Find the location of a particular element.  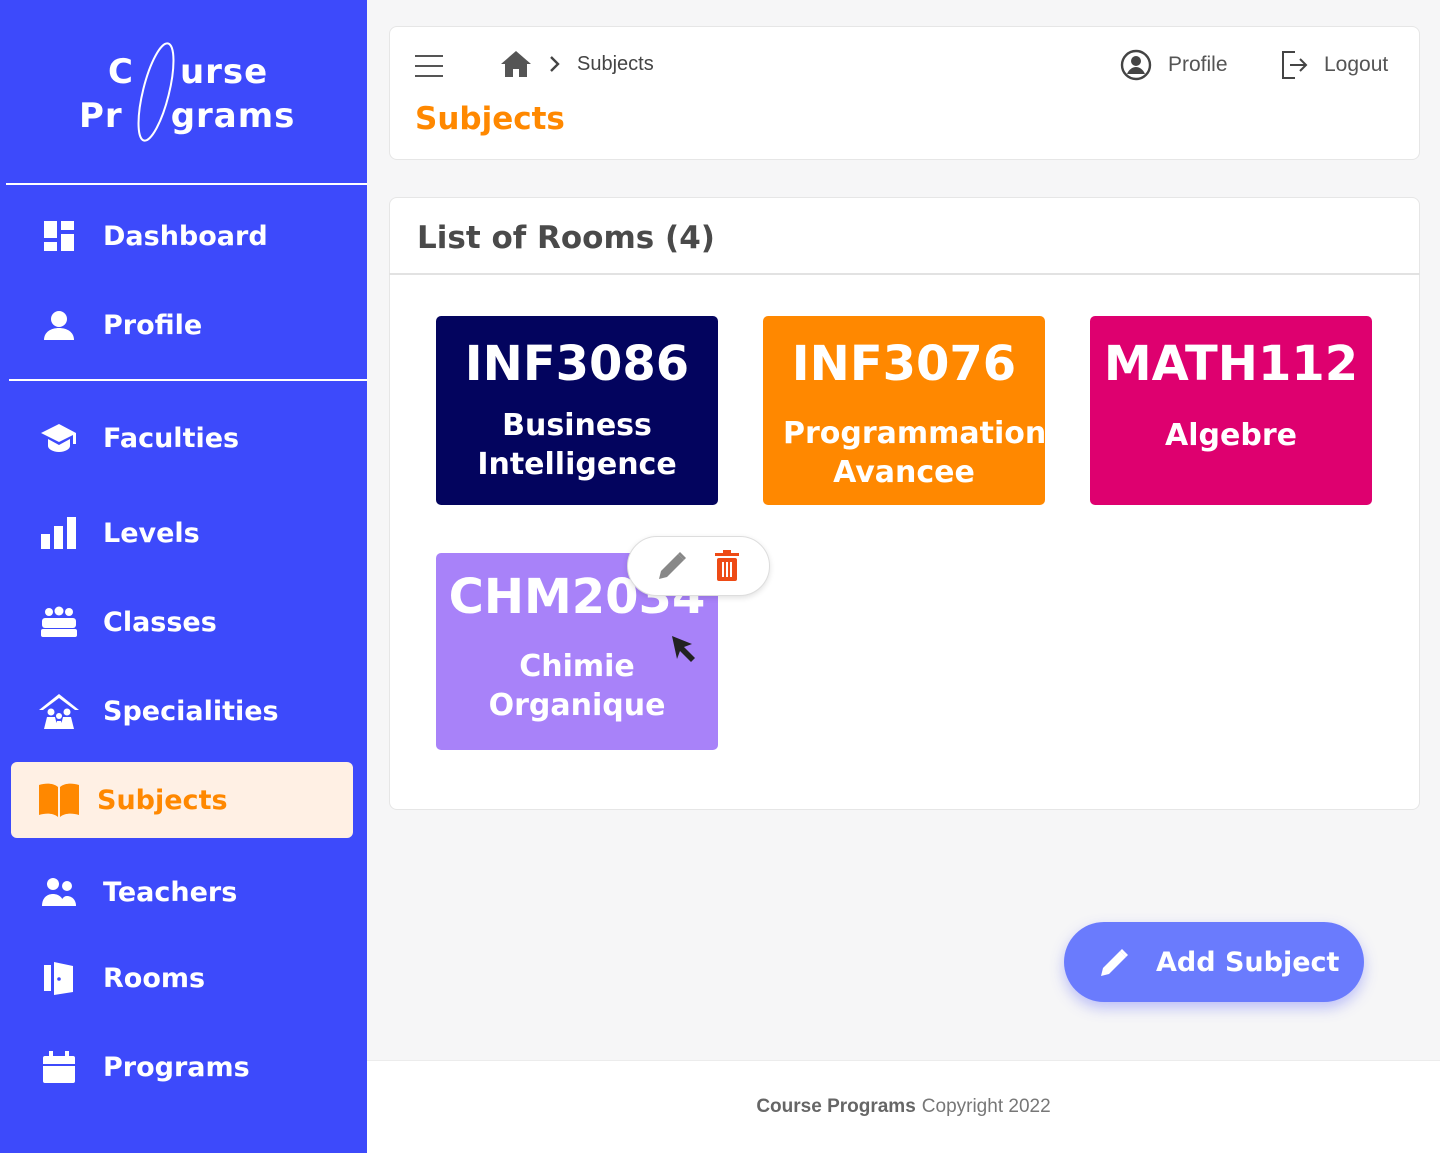

sidebar-item-programs: Programs is located at coordinates (182, 1067).